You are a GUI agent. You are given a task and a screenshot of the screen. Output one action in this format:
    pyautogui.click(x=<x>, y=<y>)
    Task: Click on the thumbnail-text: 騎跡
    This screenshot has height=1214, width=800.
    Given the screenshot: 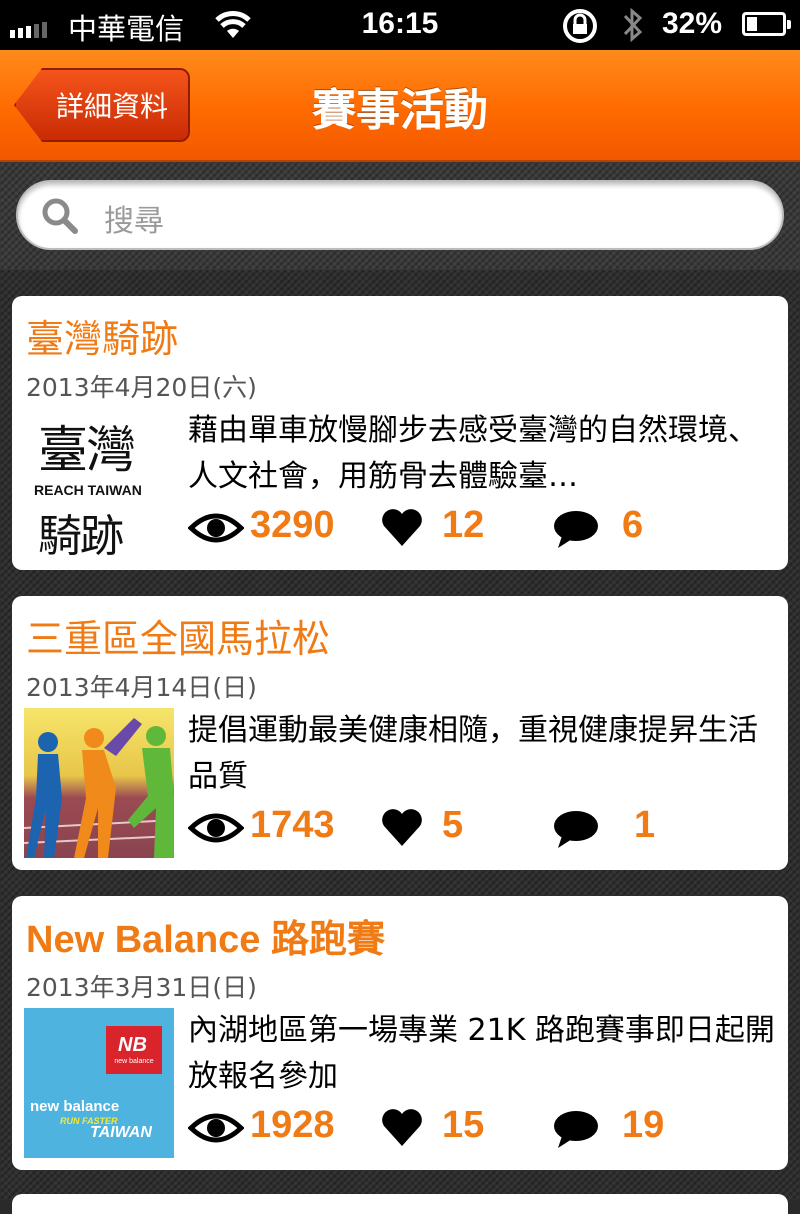 What is the action you would take?
    pyautogui.click(x=81, y=534)
    